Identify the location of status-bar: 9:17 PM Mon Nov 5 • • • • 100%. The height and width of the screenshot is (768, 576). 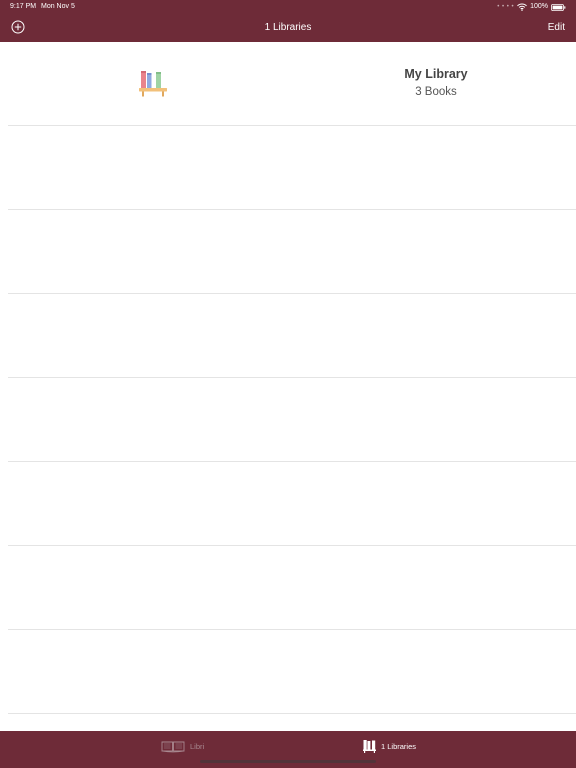
(288, 7).